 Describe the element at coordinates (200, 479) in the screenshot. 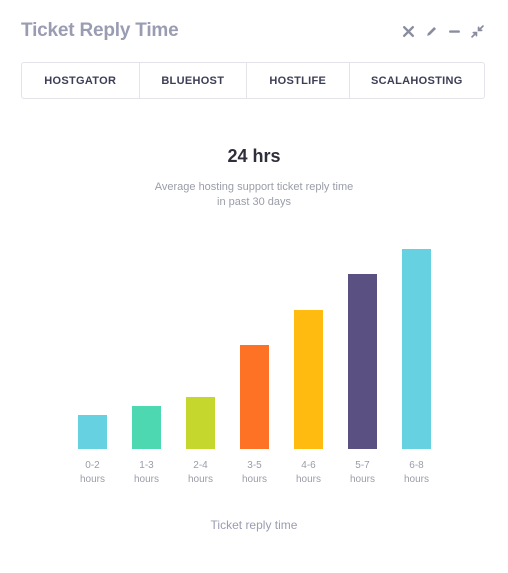

I see `tick-label-2-1: hours` at that location.